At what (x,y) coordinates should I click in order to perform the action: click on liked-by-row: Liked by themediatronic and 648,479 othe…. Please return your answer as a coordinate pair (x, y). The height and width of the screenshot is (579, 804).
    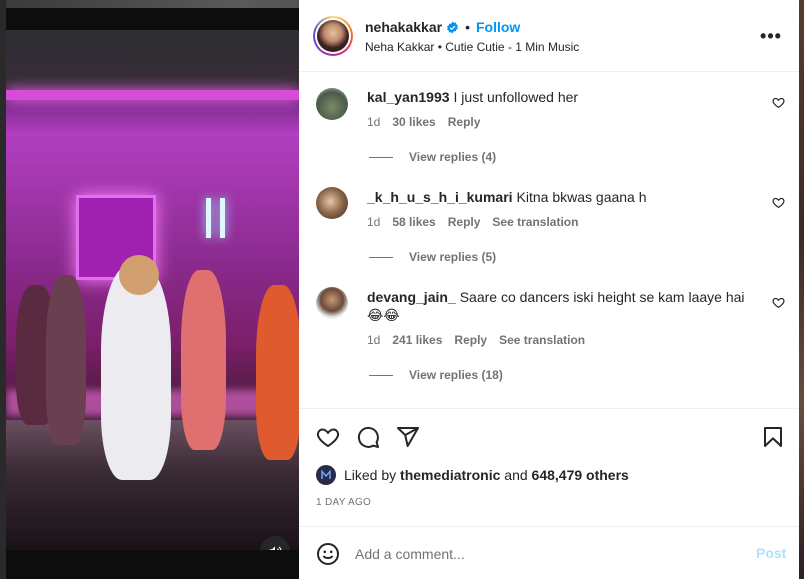
    Looking at the image, I should click on (472, 475).